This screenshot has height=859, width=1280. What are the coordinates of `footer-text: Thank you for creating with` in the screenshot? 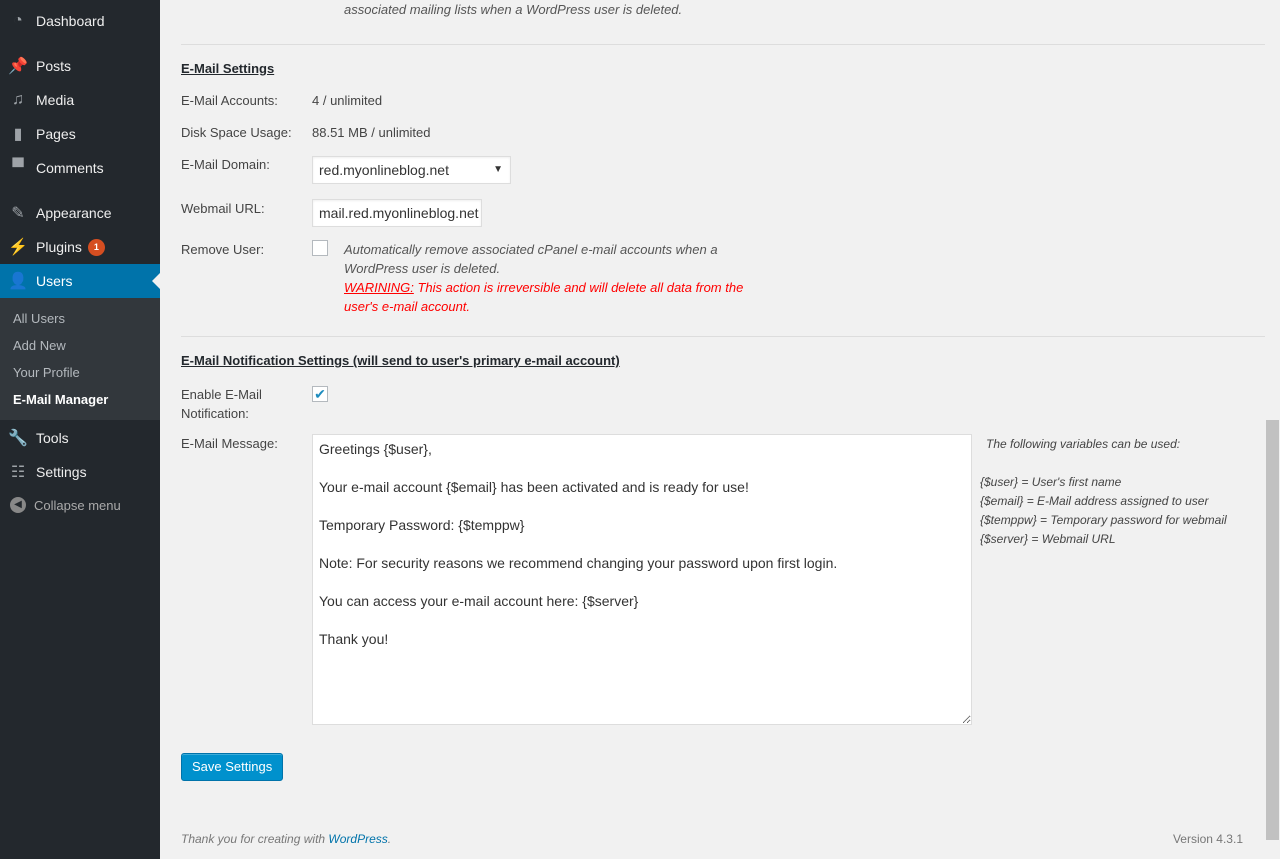 It's located at (255, 839).